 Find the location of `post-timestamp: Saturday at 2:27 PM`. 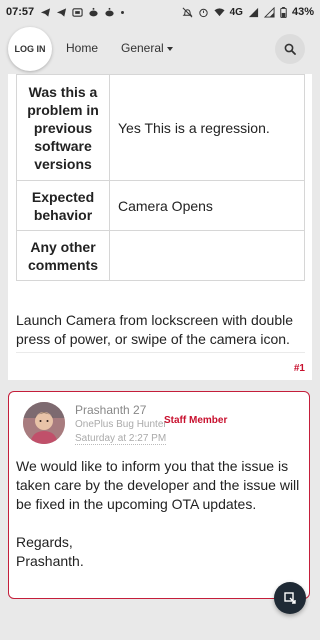

post-timestamp: Saturday at 2:27 PM is located at coordinates (121, 439).